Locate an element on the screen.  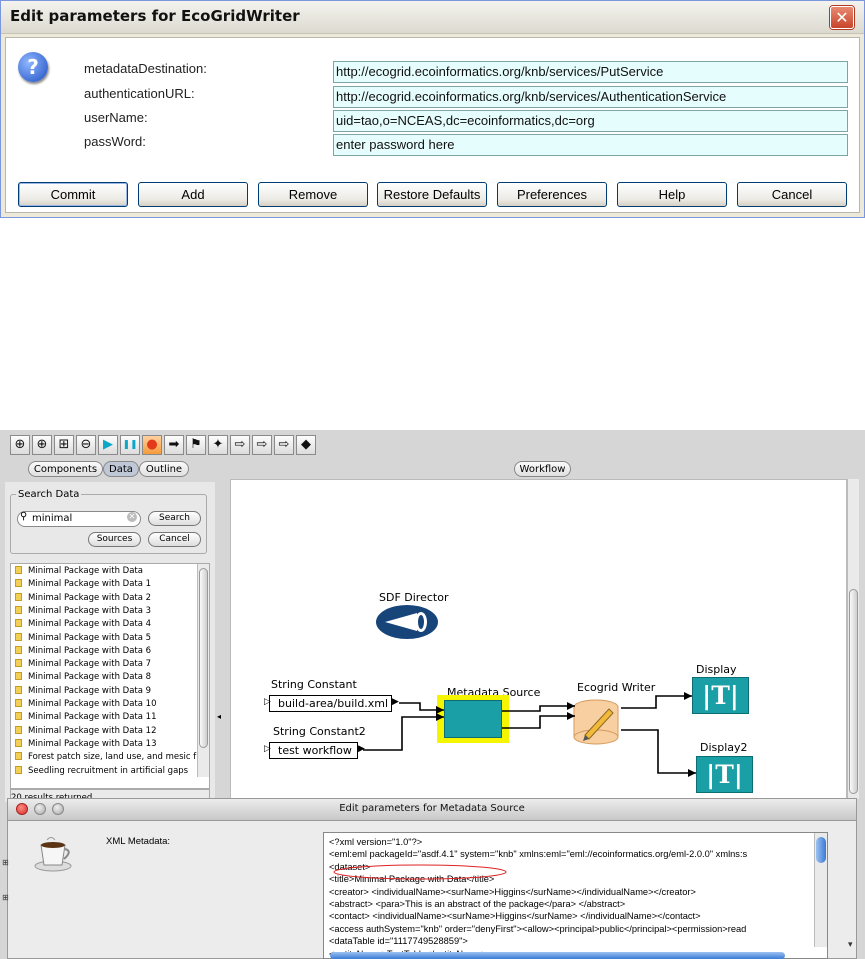
xml-metadata-label: XML Metadata: is located at coordinates (138, 841).